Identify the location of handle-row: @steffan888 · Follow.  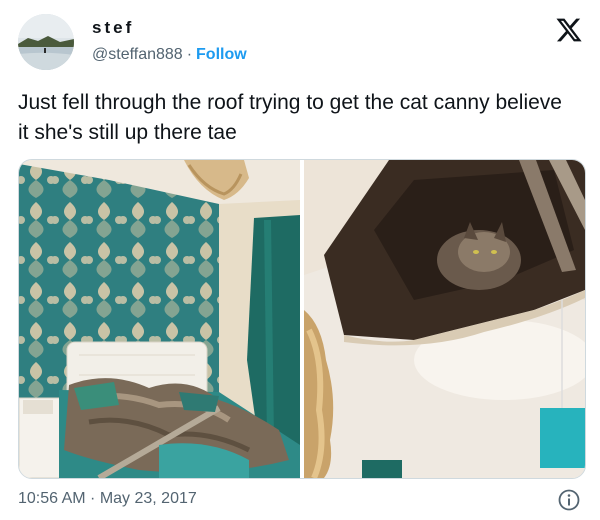
(169, 55).